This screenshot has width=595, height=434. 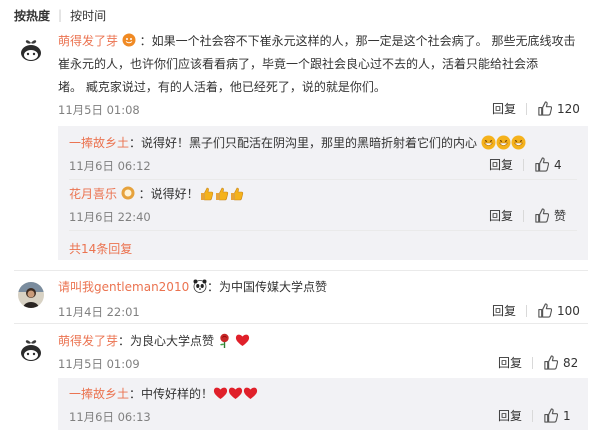 I want to click on comment-text: ：为中国传媒大学点赞, so click(x=267, y=287).